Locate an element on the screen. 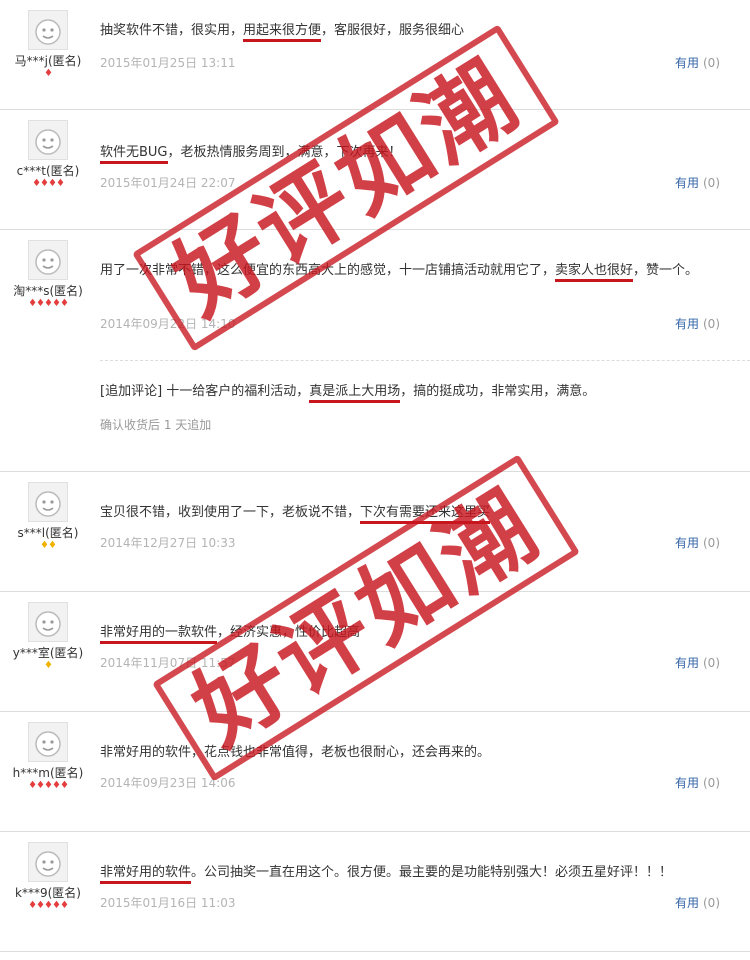  review-text: ，老板热情服务周到，满意，下次再来！ is located at coordinates (284, 152).